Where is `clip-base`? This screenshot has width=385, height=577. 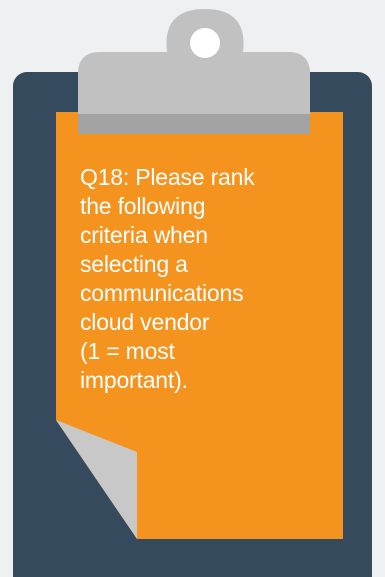
clip-base is located at coordinates (194, 124).